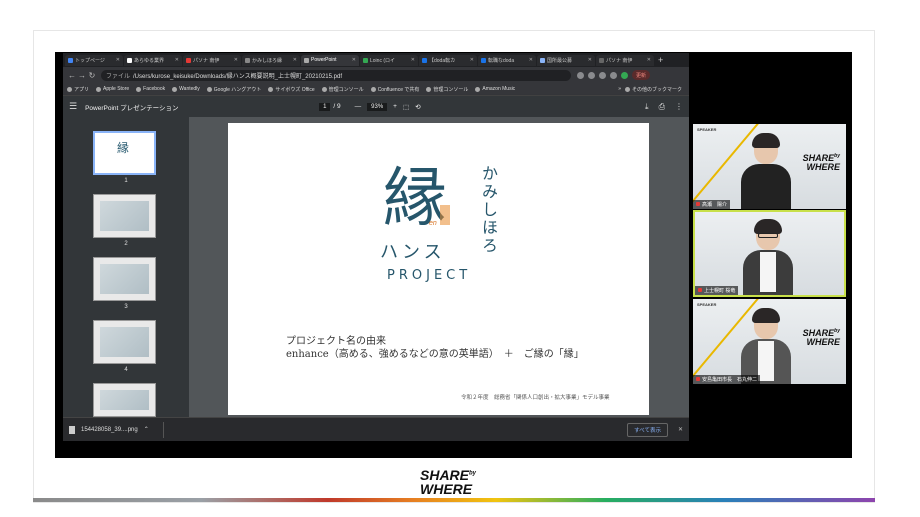  Describe the element at coordinates (715, 205) in the screenshot. I see `participant-name-label: 高瀬 陽介` at that location.